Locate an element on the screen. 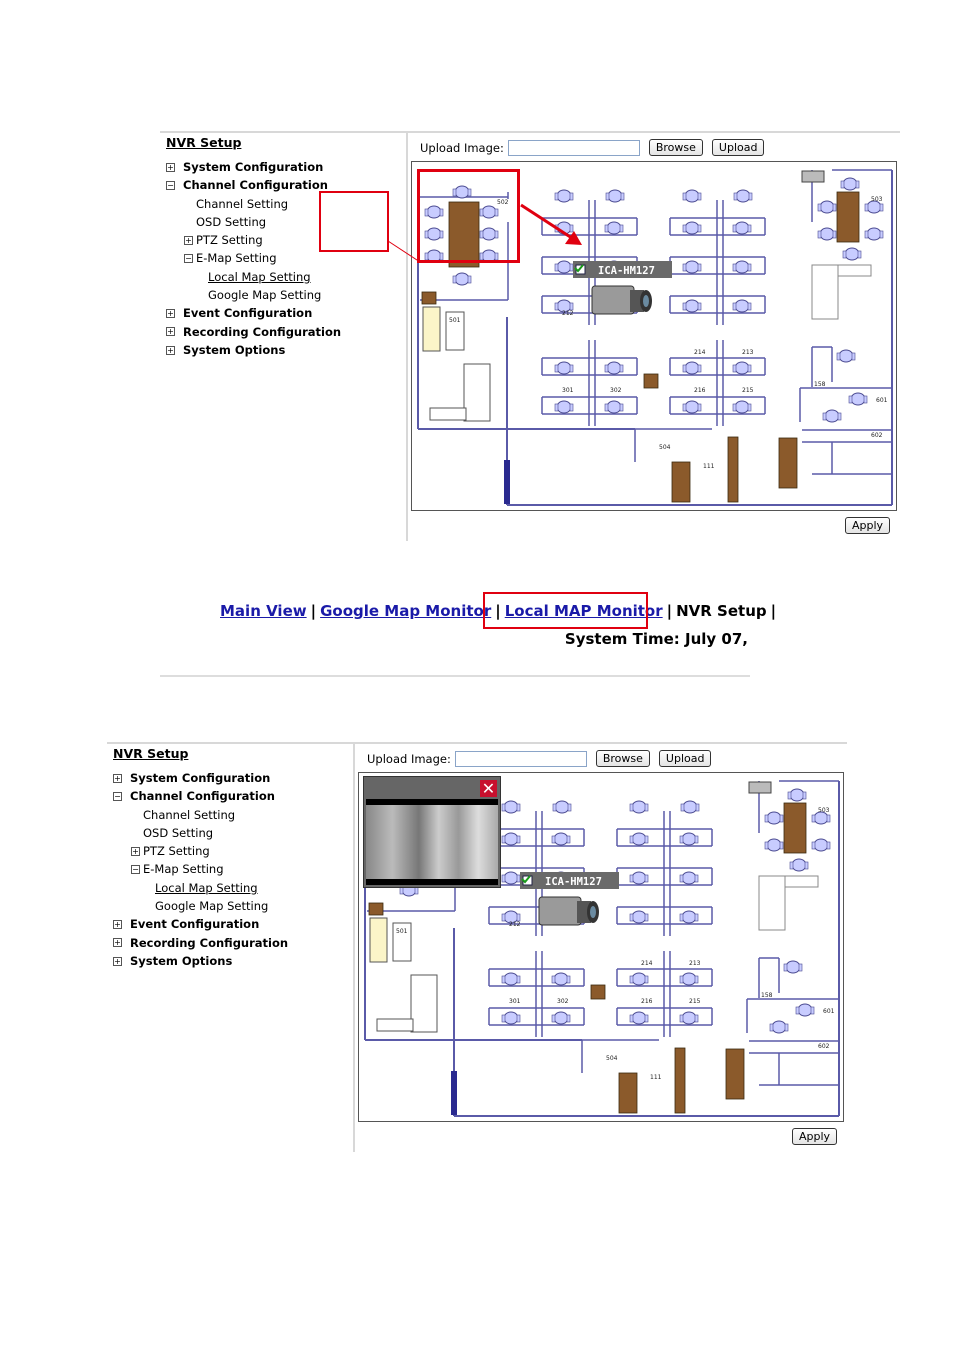 This screenshot has height=1350, width=954. system-time: System Time: July 07, is located at coordinates (656, 639).